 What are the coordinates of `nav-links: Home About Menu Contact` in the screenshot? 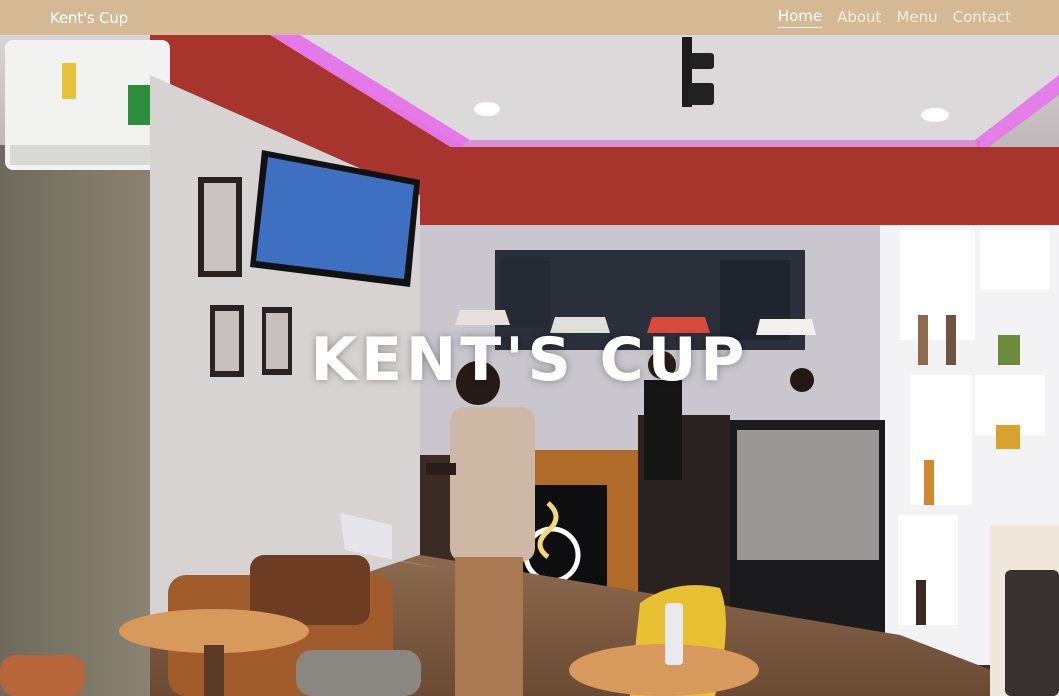 It's located at (894, 17).